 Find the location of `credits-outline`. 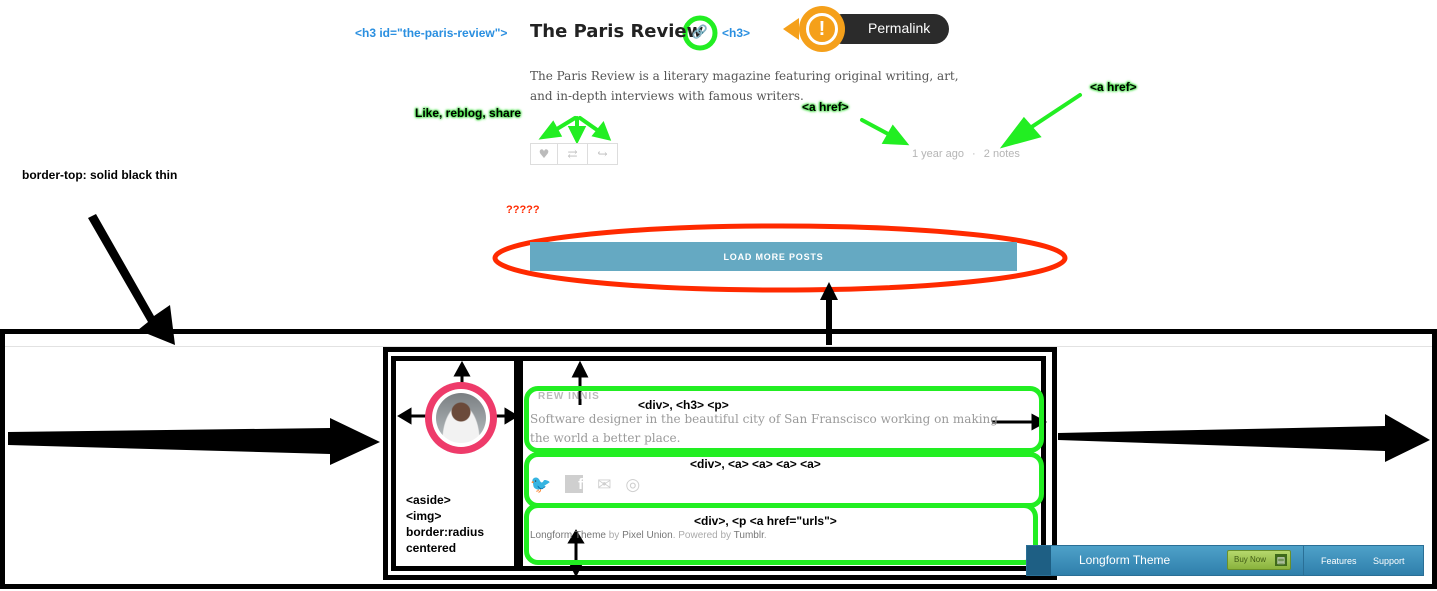

credits-outline is located at coordinates (781, 534).